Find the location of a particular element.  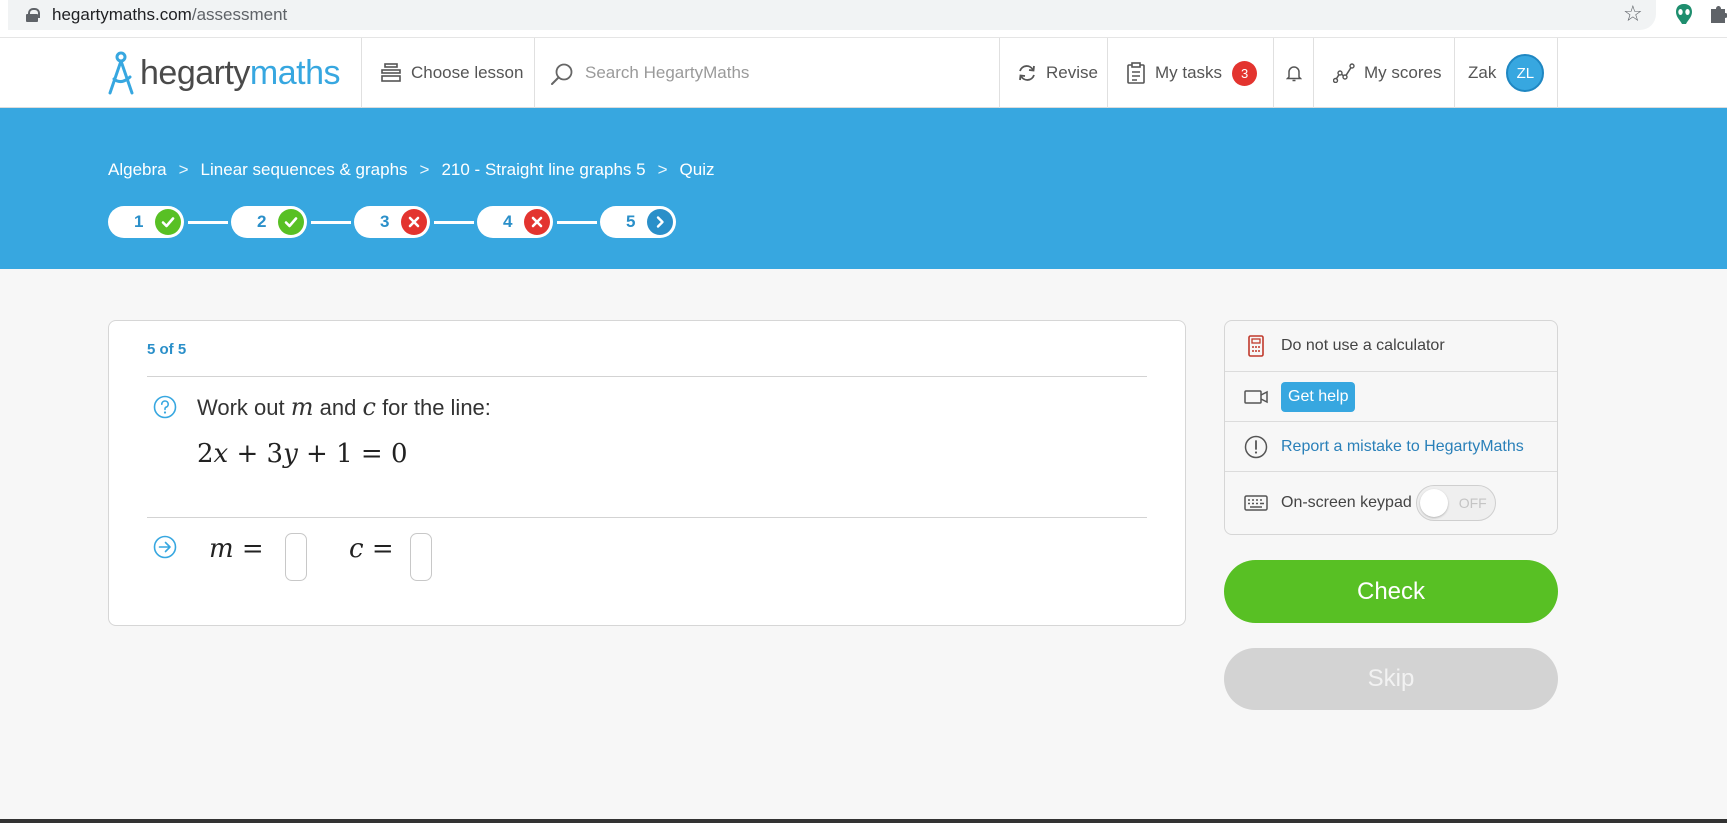

extension-alien-icon is located at coordinates (1684, 14).